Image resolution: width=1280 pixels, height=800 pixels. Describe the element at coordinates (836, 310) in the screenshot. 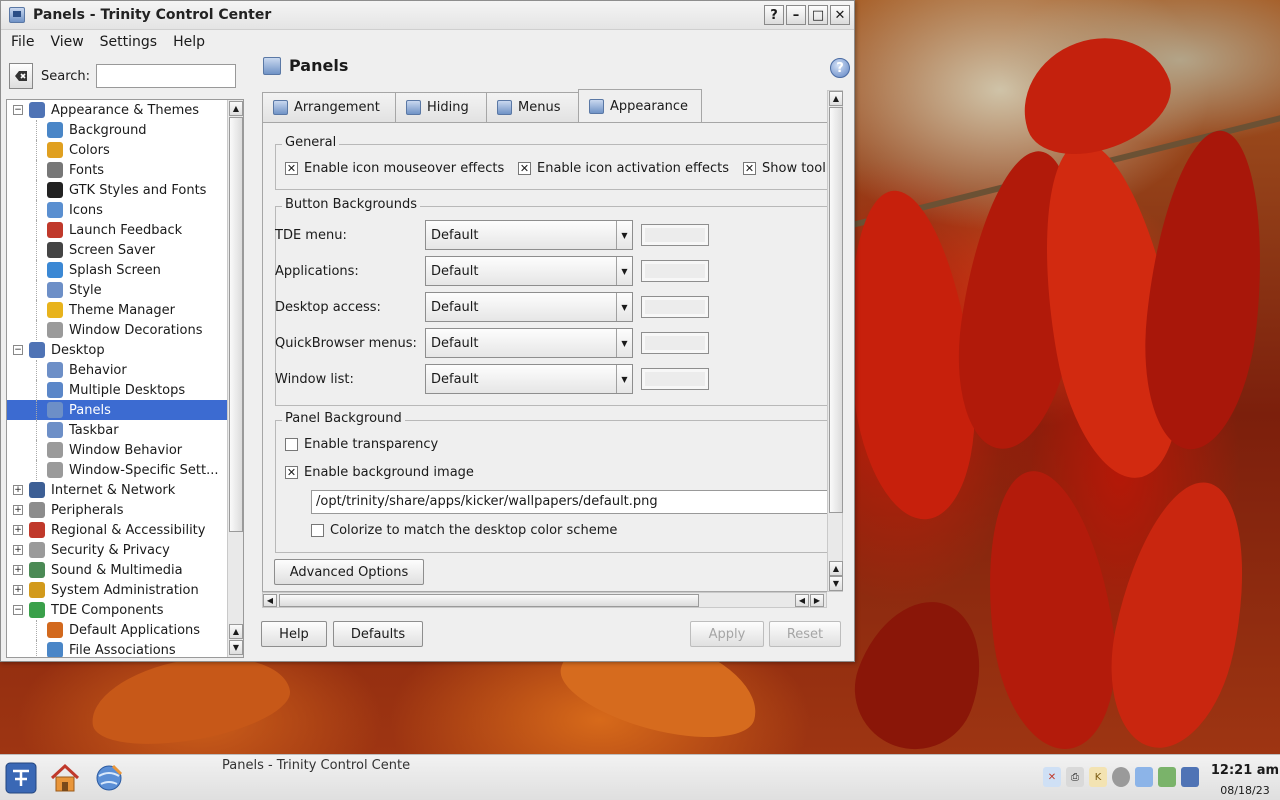

I see `panel-scroll-thumb` at that location.